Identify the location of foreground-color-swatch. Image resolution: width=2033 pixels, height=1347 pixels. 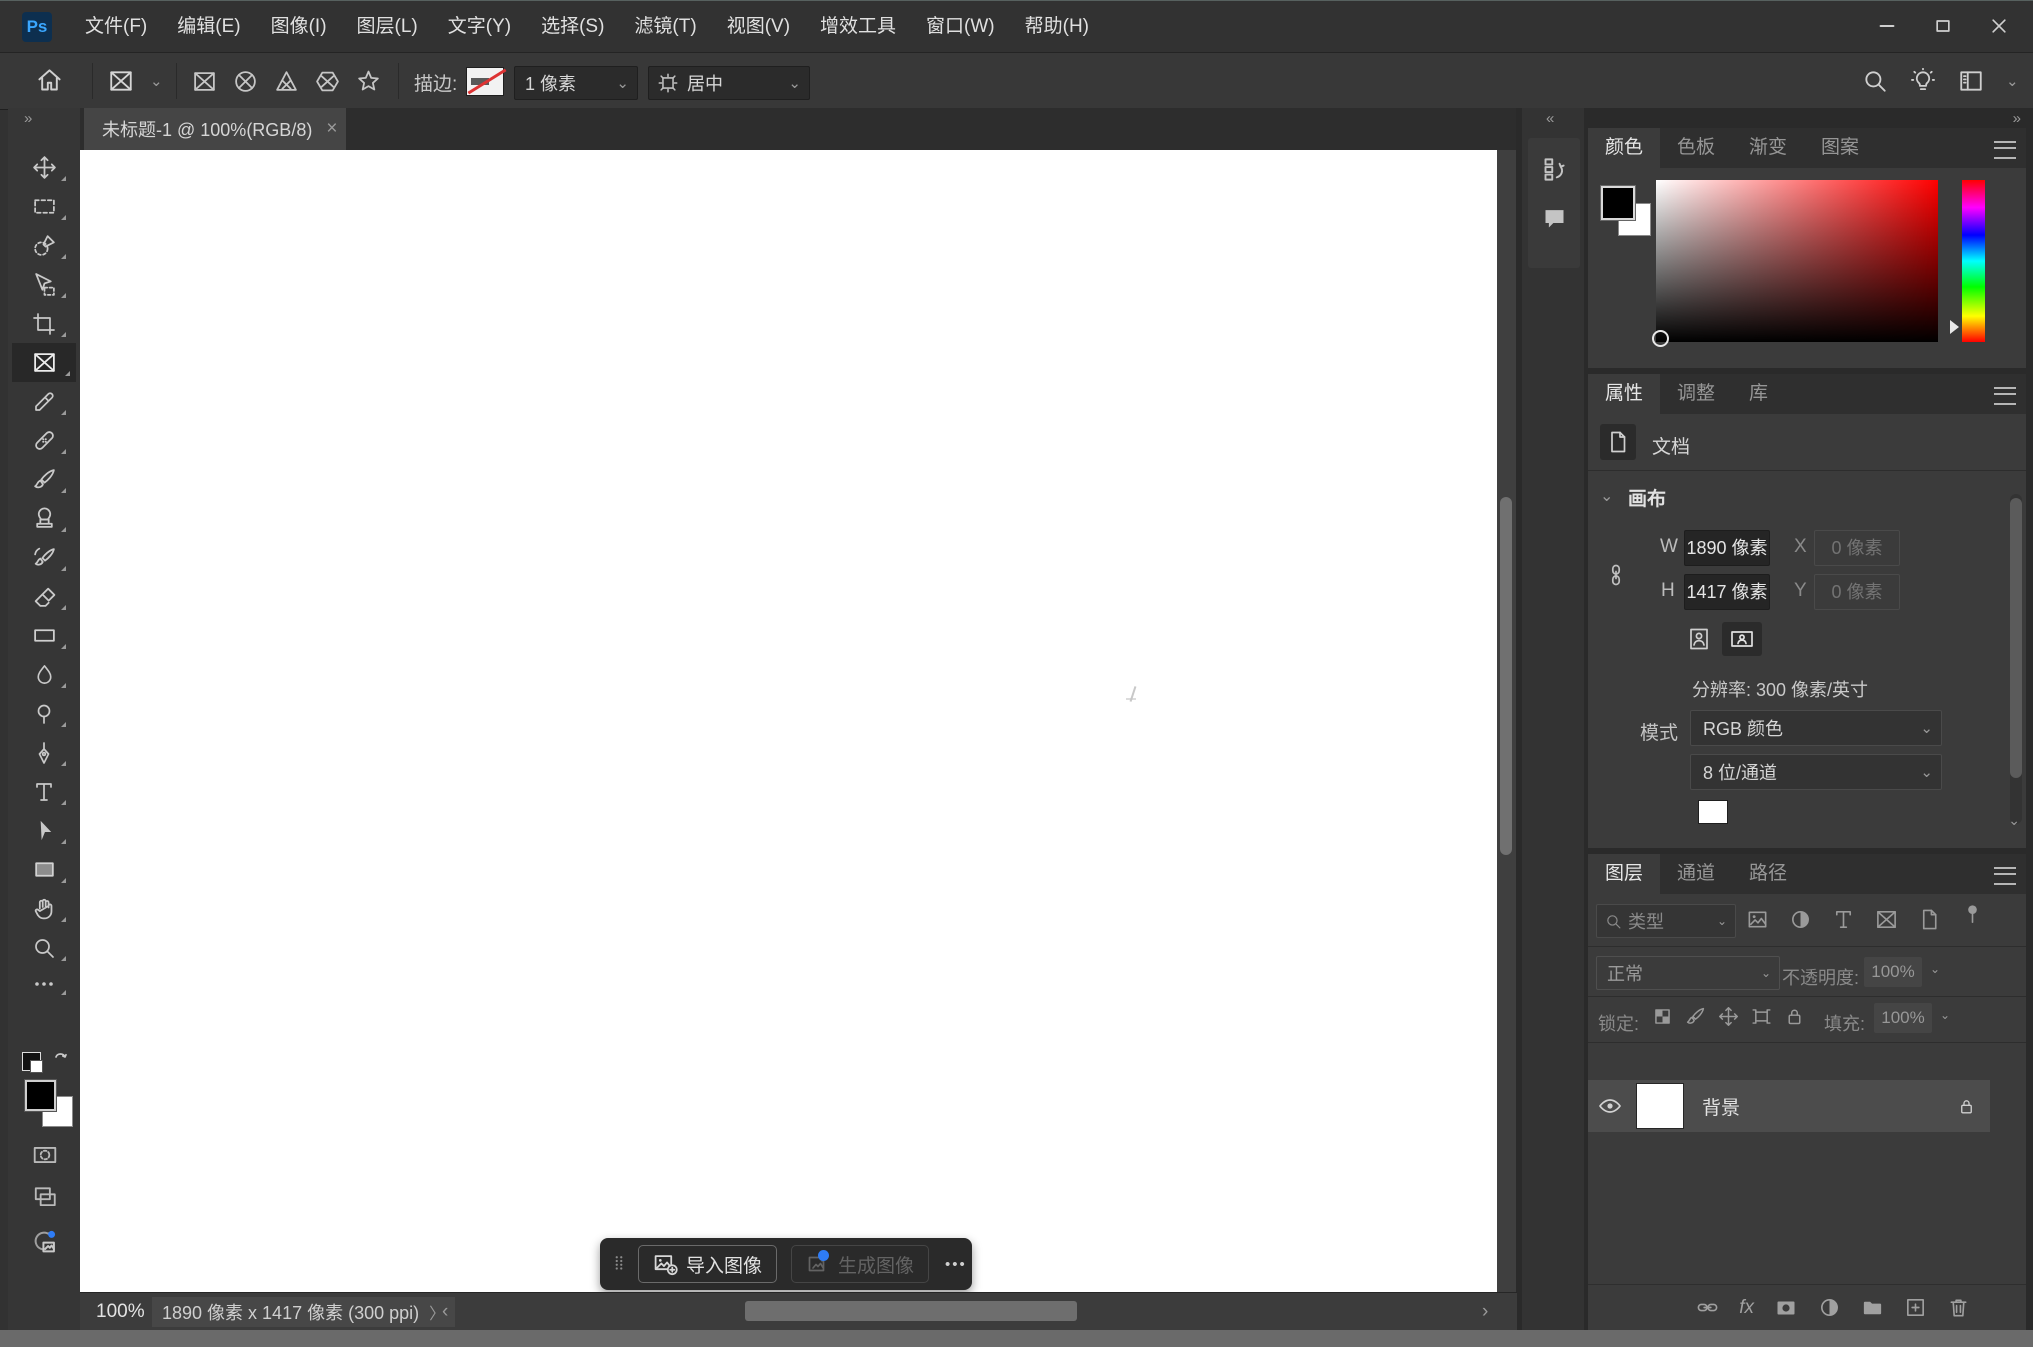
(40, 1095).